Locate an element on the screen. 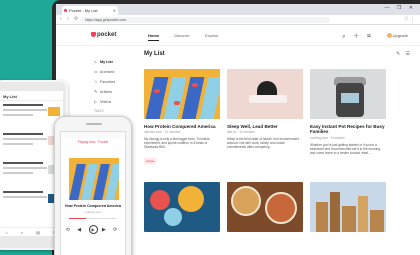  close-tab-icon: ✕ is located at coordinates (114, 10).